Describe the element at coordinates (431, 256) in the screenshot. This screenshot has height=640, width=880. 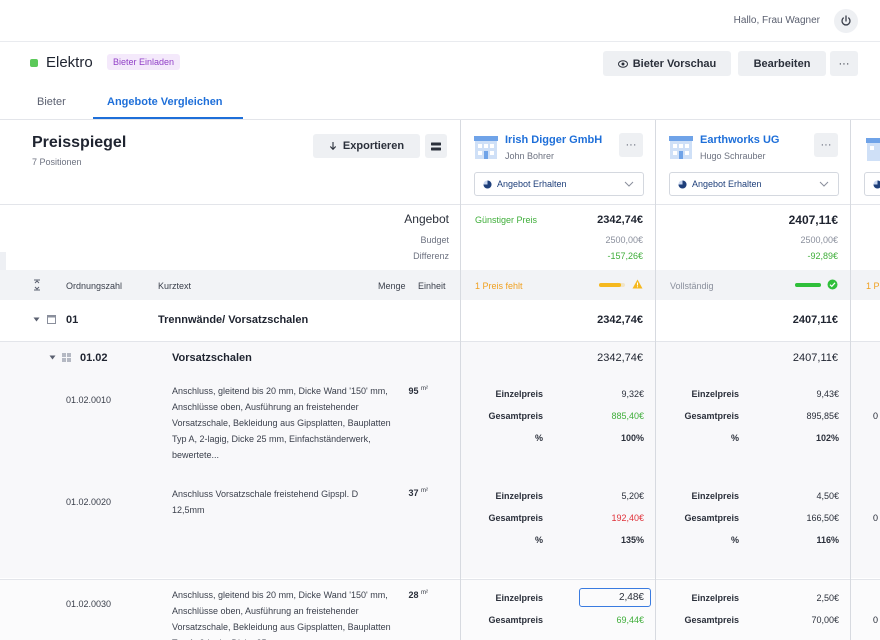
I see `summary-label-difference: Differenz` at that location.